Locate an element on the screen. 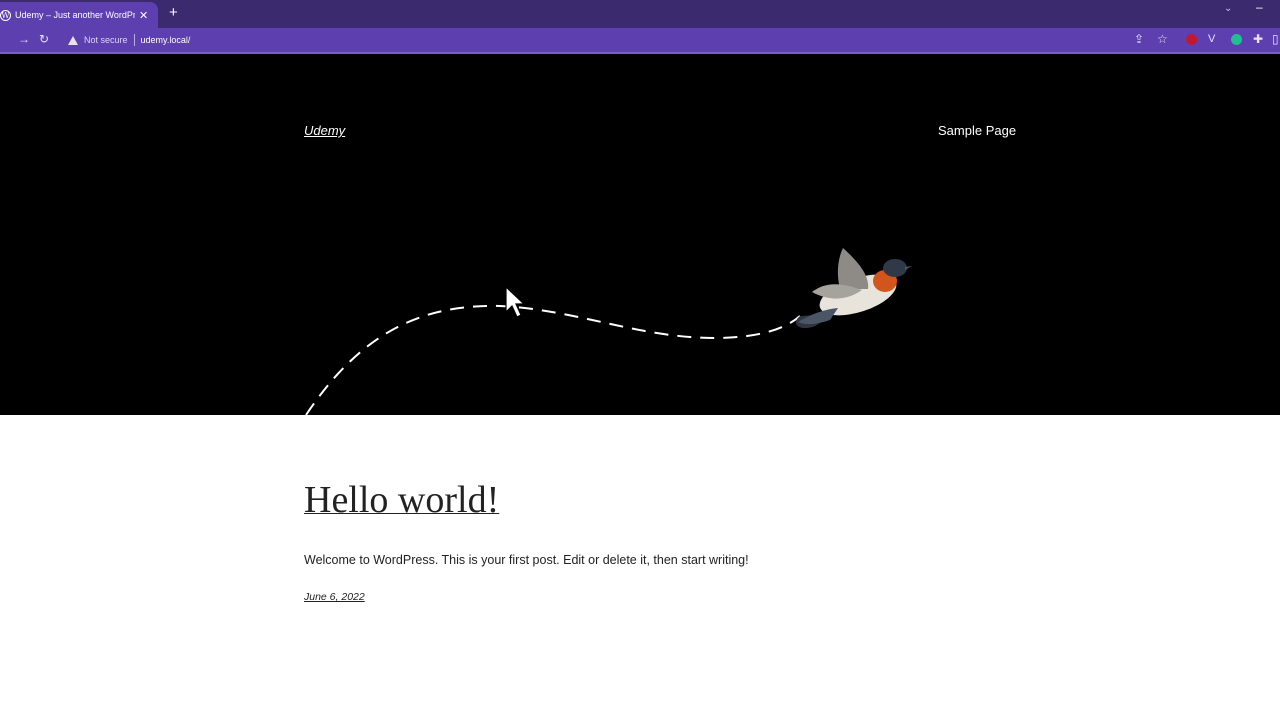 This screenshot has height=720, width=1280. close-tab-icon: ✕ is located at coordinates (143, 15).